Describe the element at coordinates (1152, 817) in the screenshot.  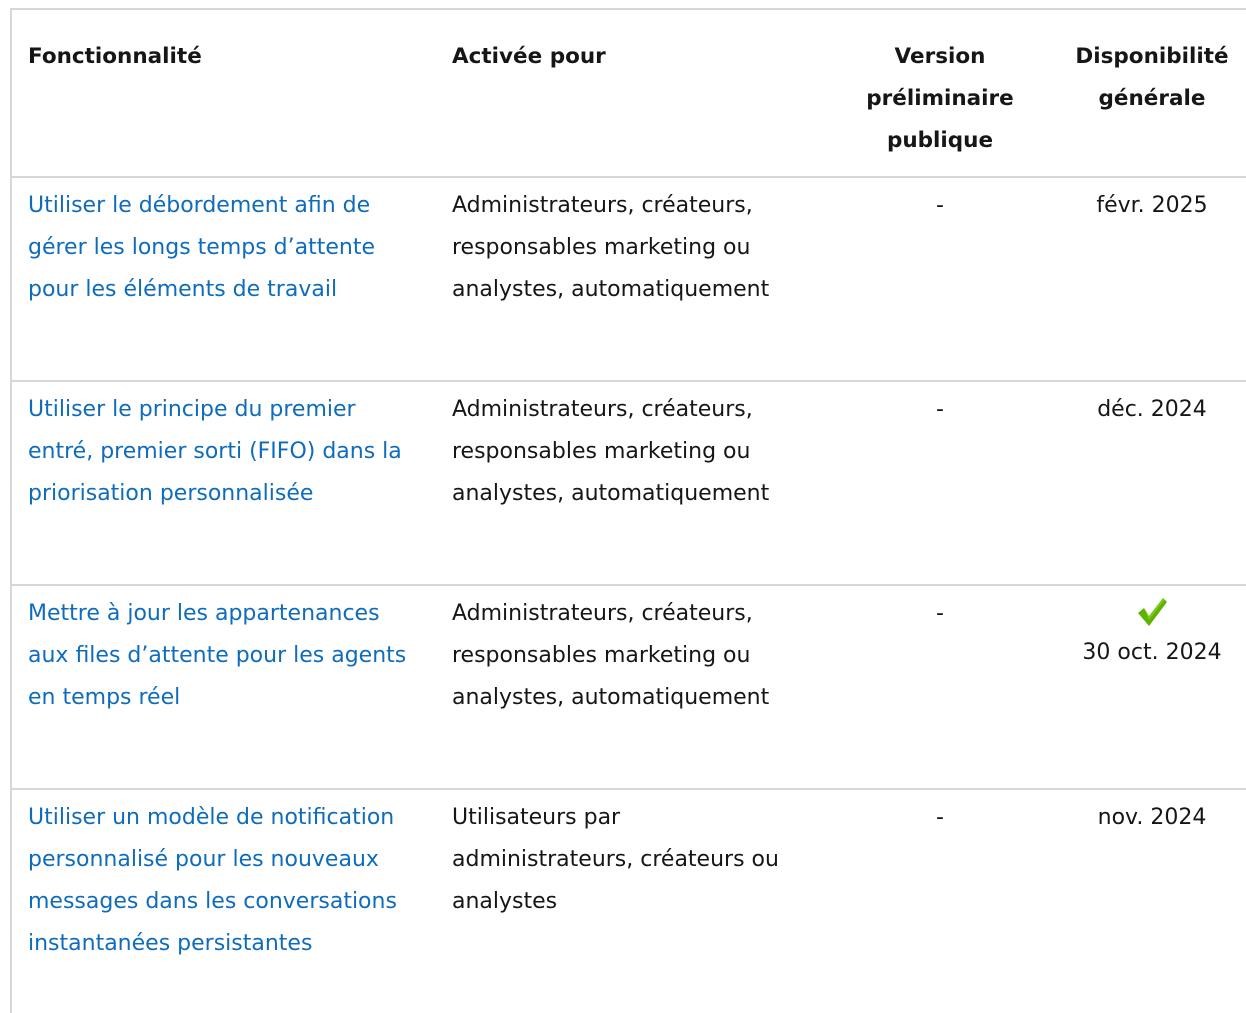
I see `ga-cell: nov. 2024` at that location.